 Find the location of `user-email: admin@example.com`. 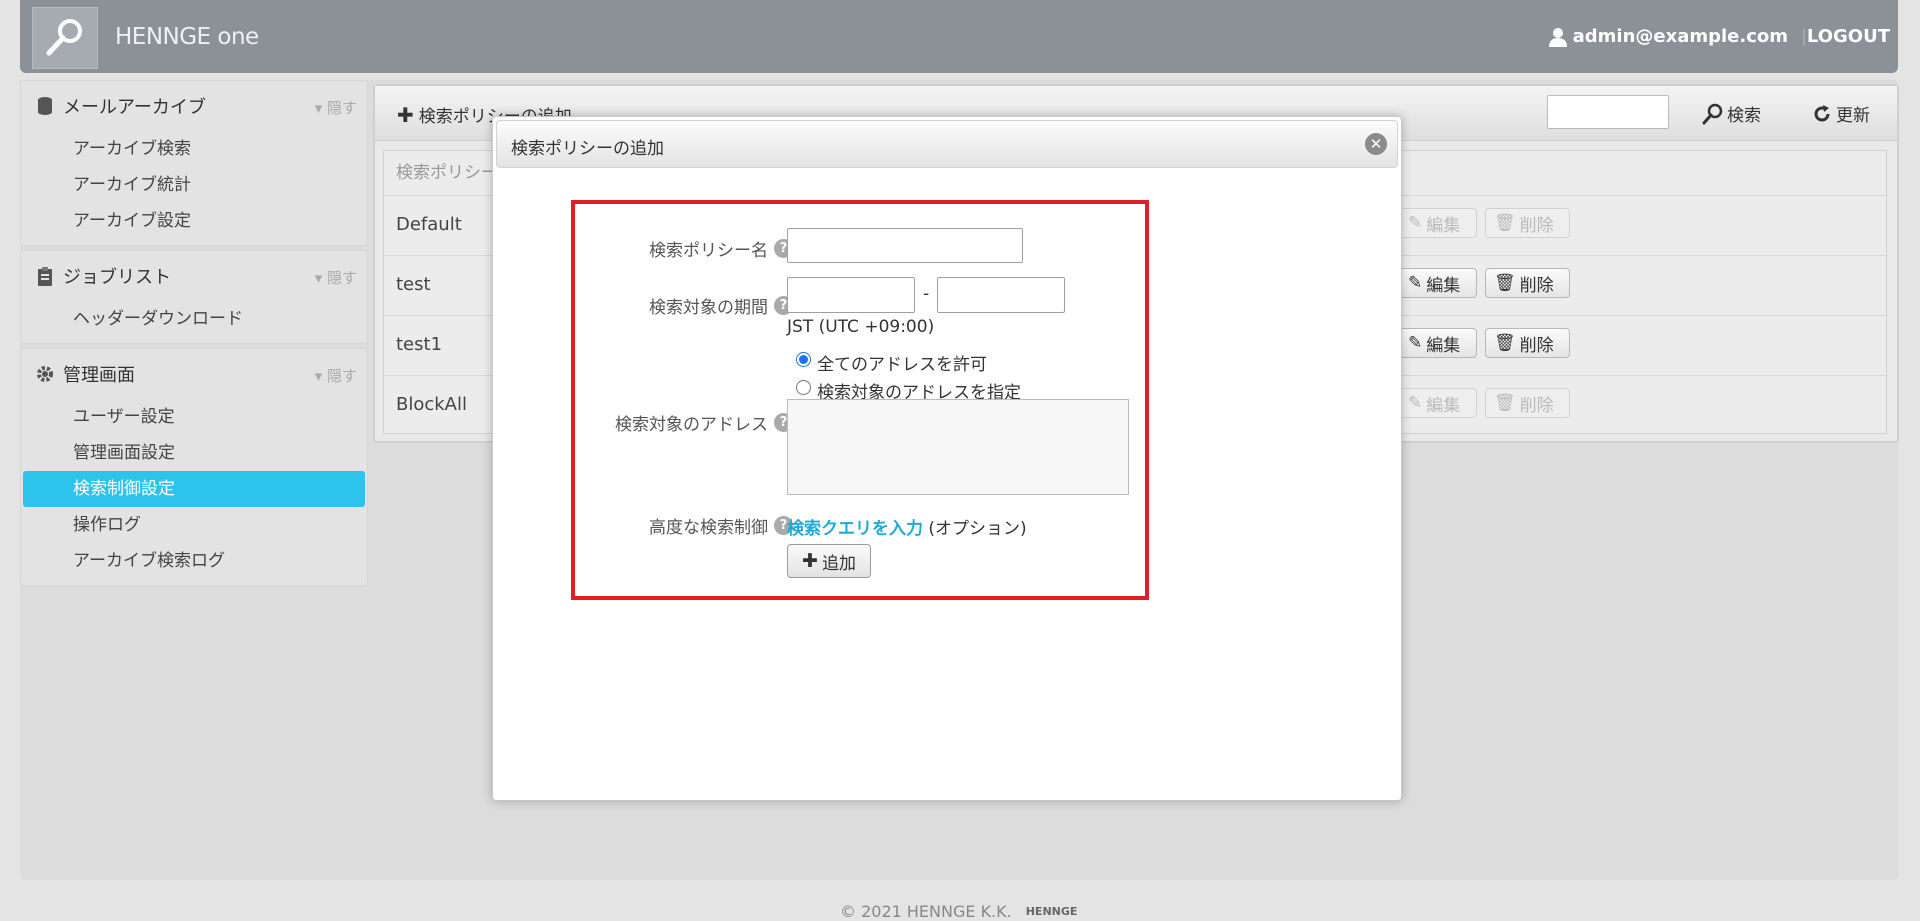

user-email: admin@example.com is located at coordinates (1680, 36).